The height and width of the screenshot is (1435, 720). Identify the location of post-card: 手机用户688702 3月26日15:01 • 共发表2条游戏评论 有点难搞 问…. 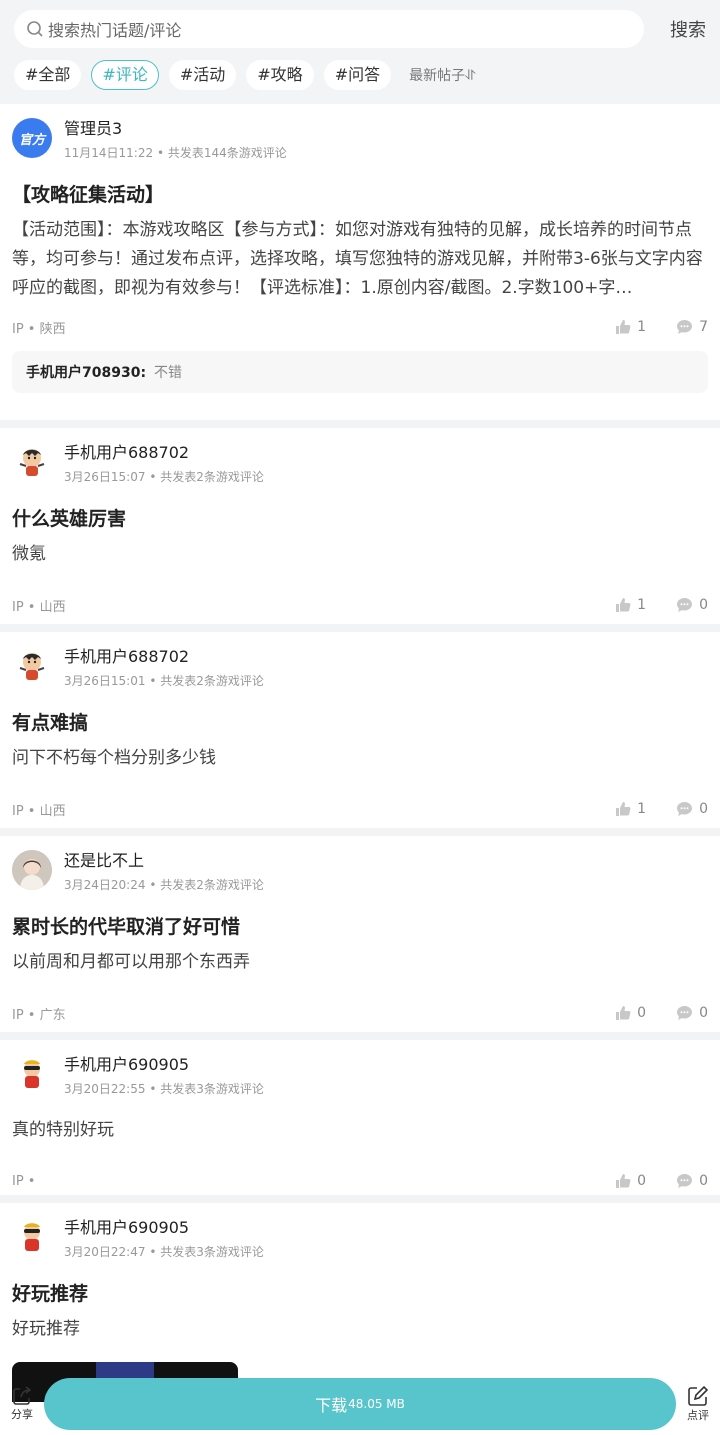
(360, 730).